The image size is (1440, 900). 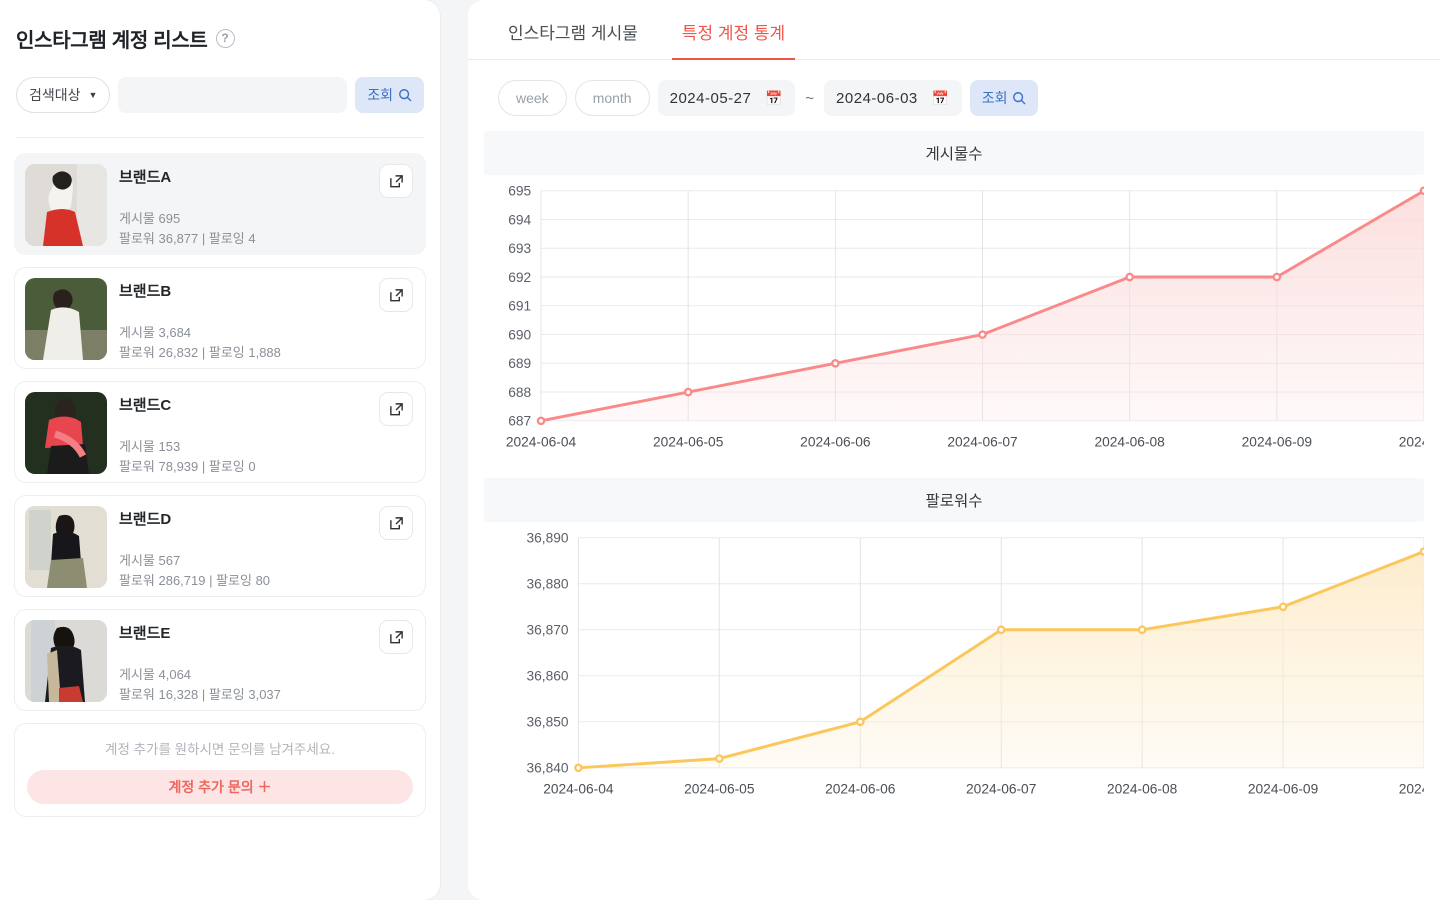 I want to click on account-stats: 게시물 4,064 팔로워 16,328 | 팔로잉 3,037, so click(x=267, y=685).